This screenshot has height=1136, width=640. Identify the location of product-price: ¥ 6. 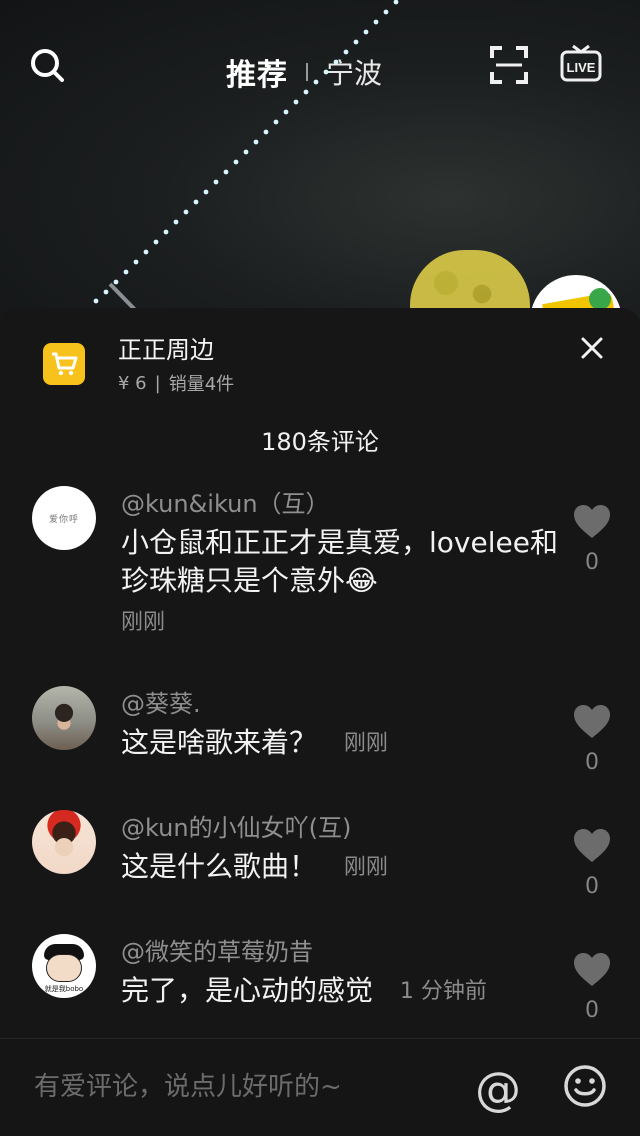
(132, 383).